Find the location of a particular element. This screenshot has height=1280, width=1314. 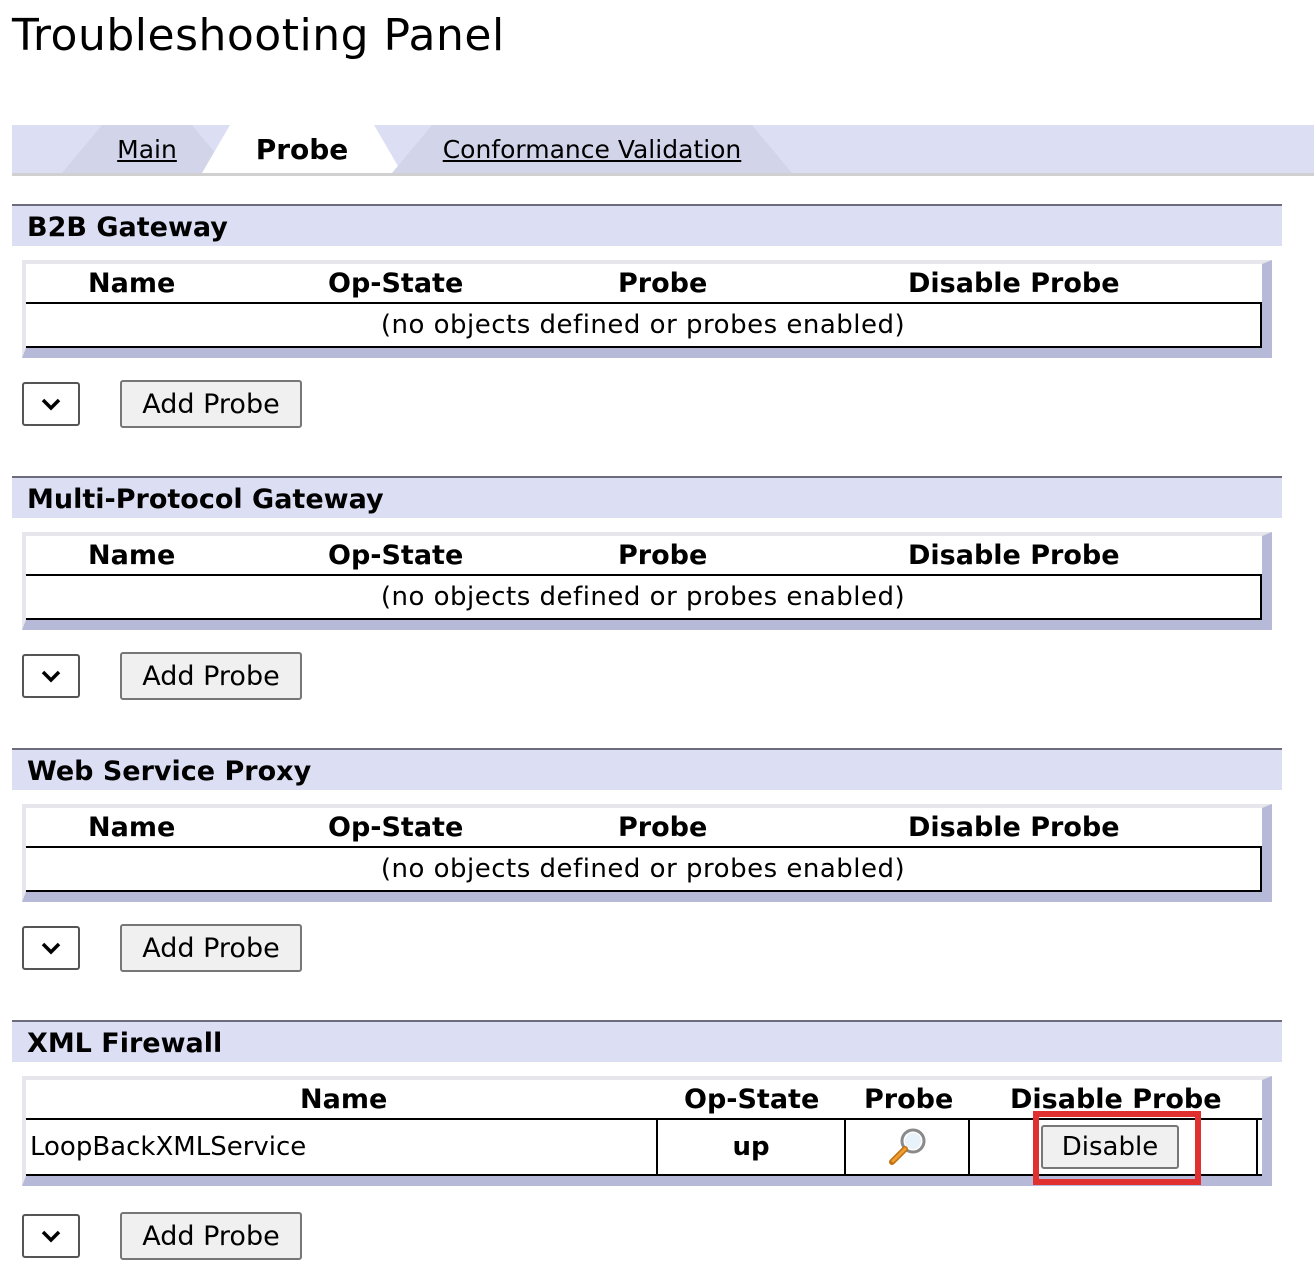

probe-cell is located at coordinates (907, 1147).